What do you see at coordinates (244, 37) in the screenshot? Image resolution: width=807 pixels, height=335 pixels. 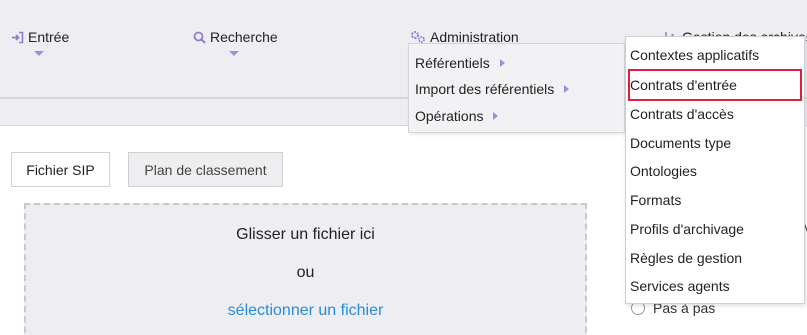 I see `nav-recherche-label: Recherche` at bounding box center [244, 37].